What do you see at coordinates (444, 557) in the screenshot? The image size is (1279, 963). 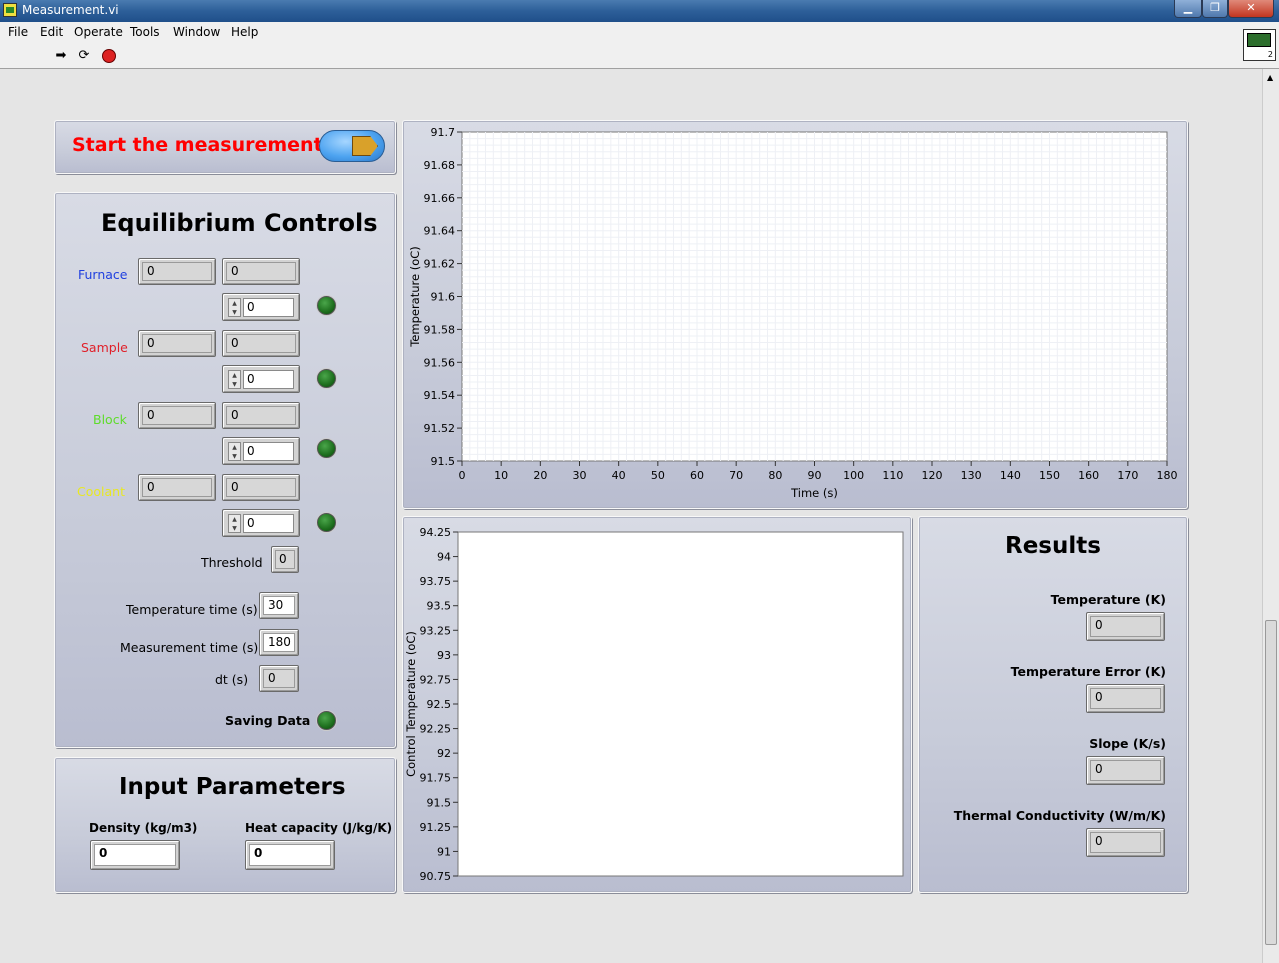 I see `y-tick-label-2: 94` at bounding box center [444, 557].